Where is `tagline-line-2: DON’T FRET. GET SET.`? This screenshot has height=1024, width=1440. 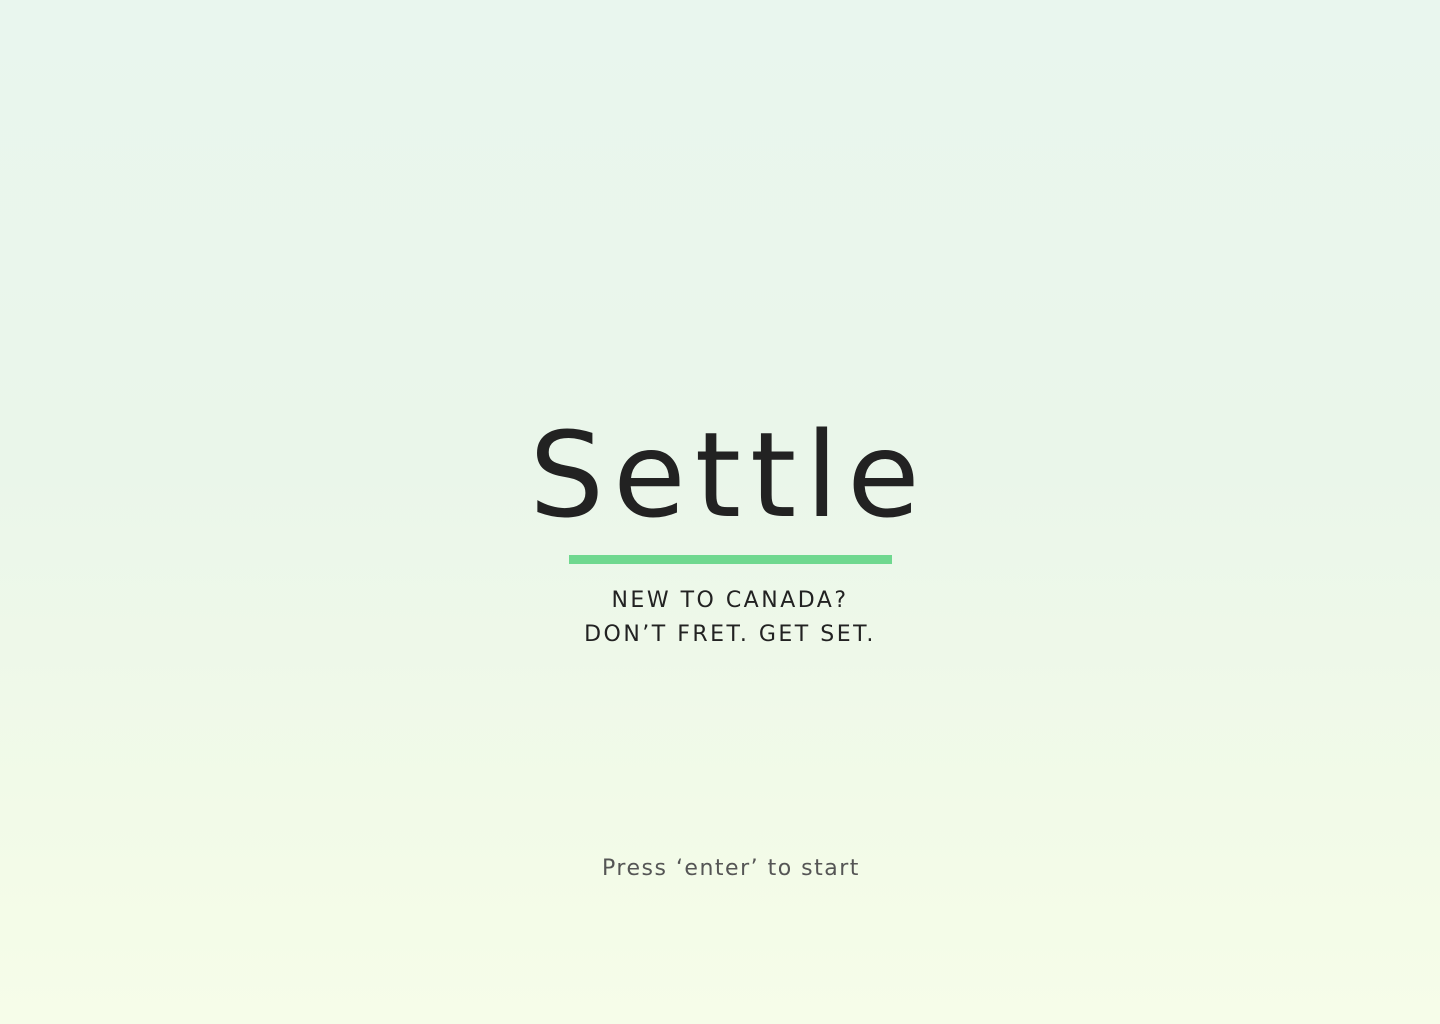
tagline-line-2: DON’T FRET. GET SET. is located at coordinates (730, 634).